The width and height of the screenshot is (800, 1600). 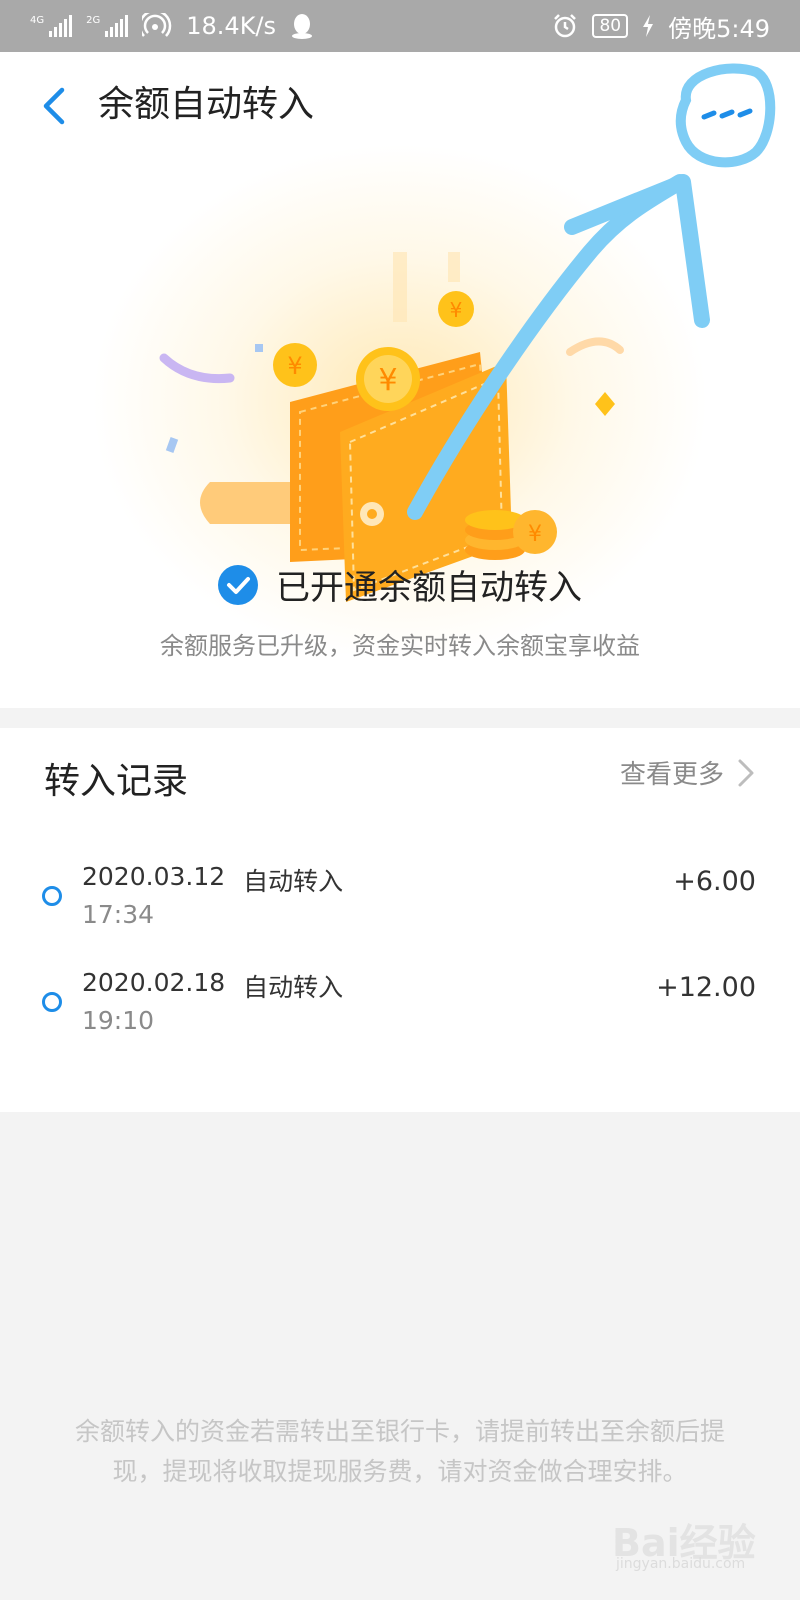 What do you see at coordinates (400, 907) in the screenshot?
I see `record-row: 2020.03.12 自动转入 17:34 +6.00` at bounding box center [400, 907].